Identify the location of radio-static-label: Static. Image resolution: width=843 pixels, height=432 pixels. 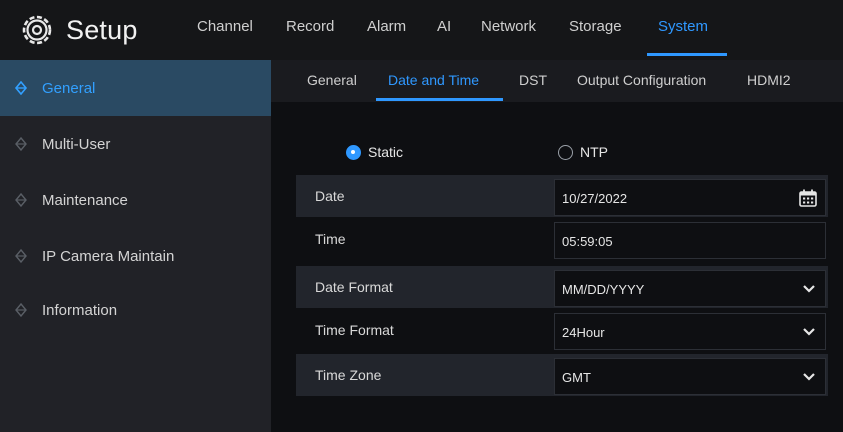
(386, 152).